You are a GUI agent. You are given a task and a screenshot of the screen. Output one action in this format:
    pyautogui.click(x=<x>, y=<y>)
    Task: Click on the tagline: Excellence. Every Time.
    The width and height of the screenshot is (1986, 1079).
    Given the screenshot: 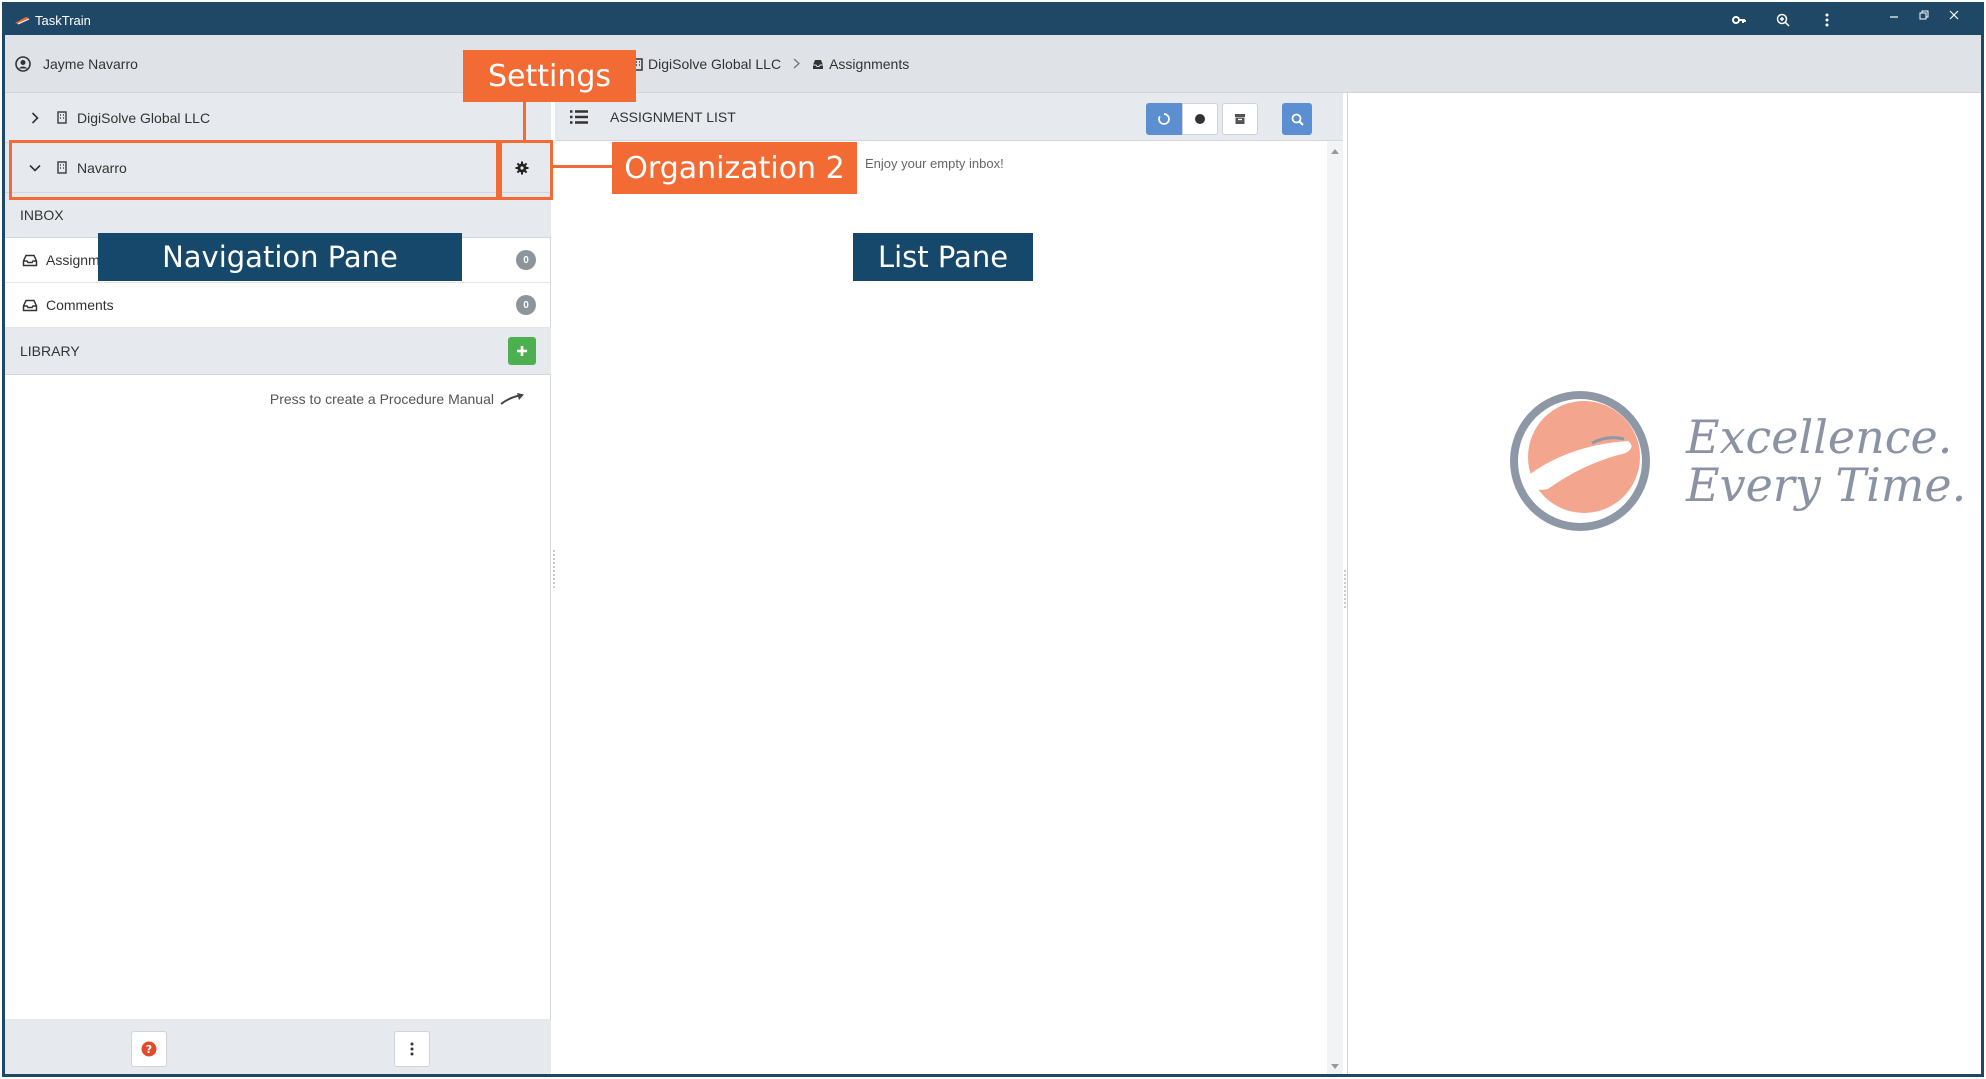 What is the action you would take?
    pyautogui.click(x=1826, y=461)
    